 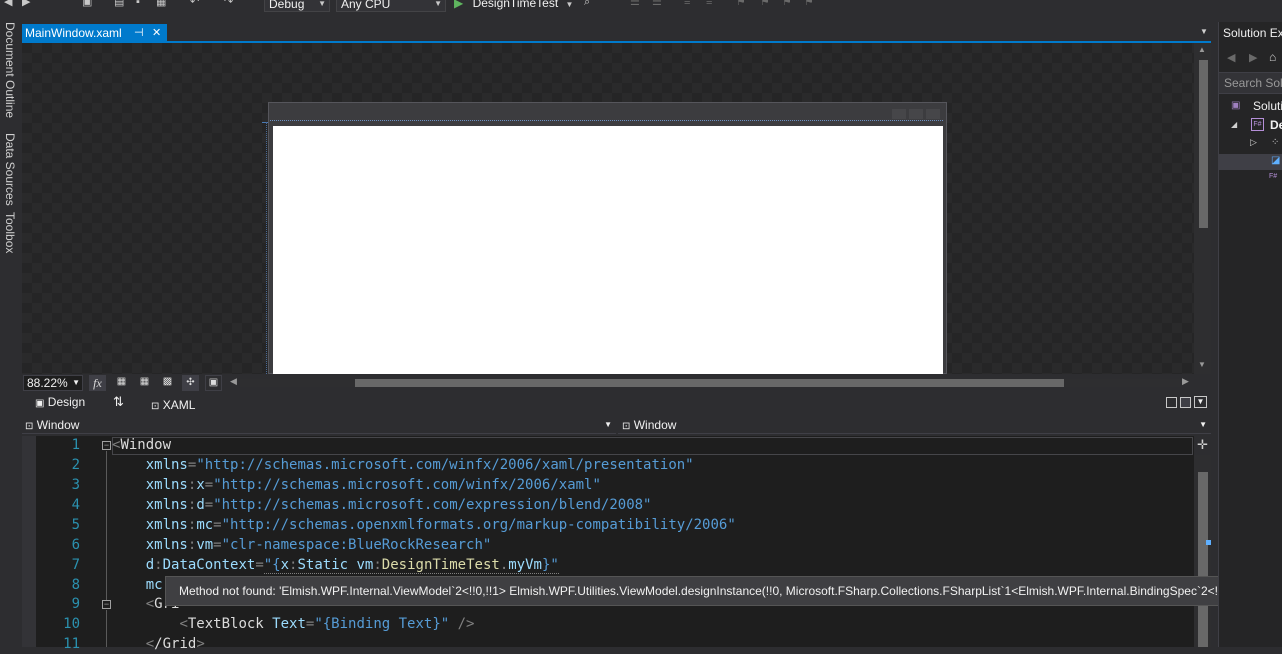 I want to click on tree-item-selected: ◪, so click(x=1250, y=162).